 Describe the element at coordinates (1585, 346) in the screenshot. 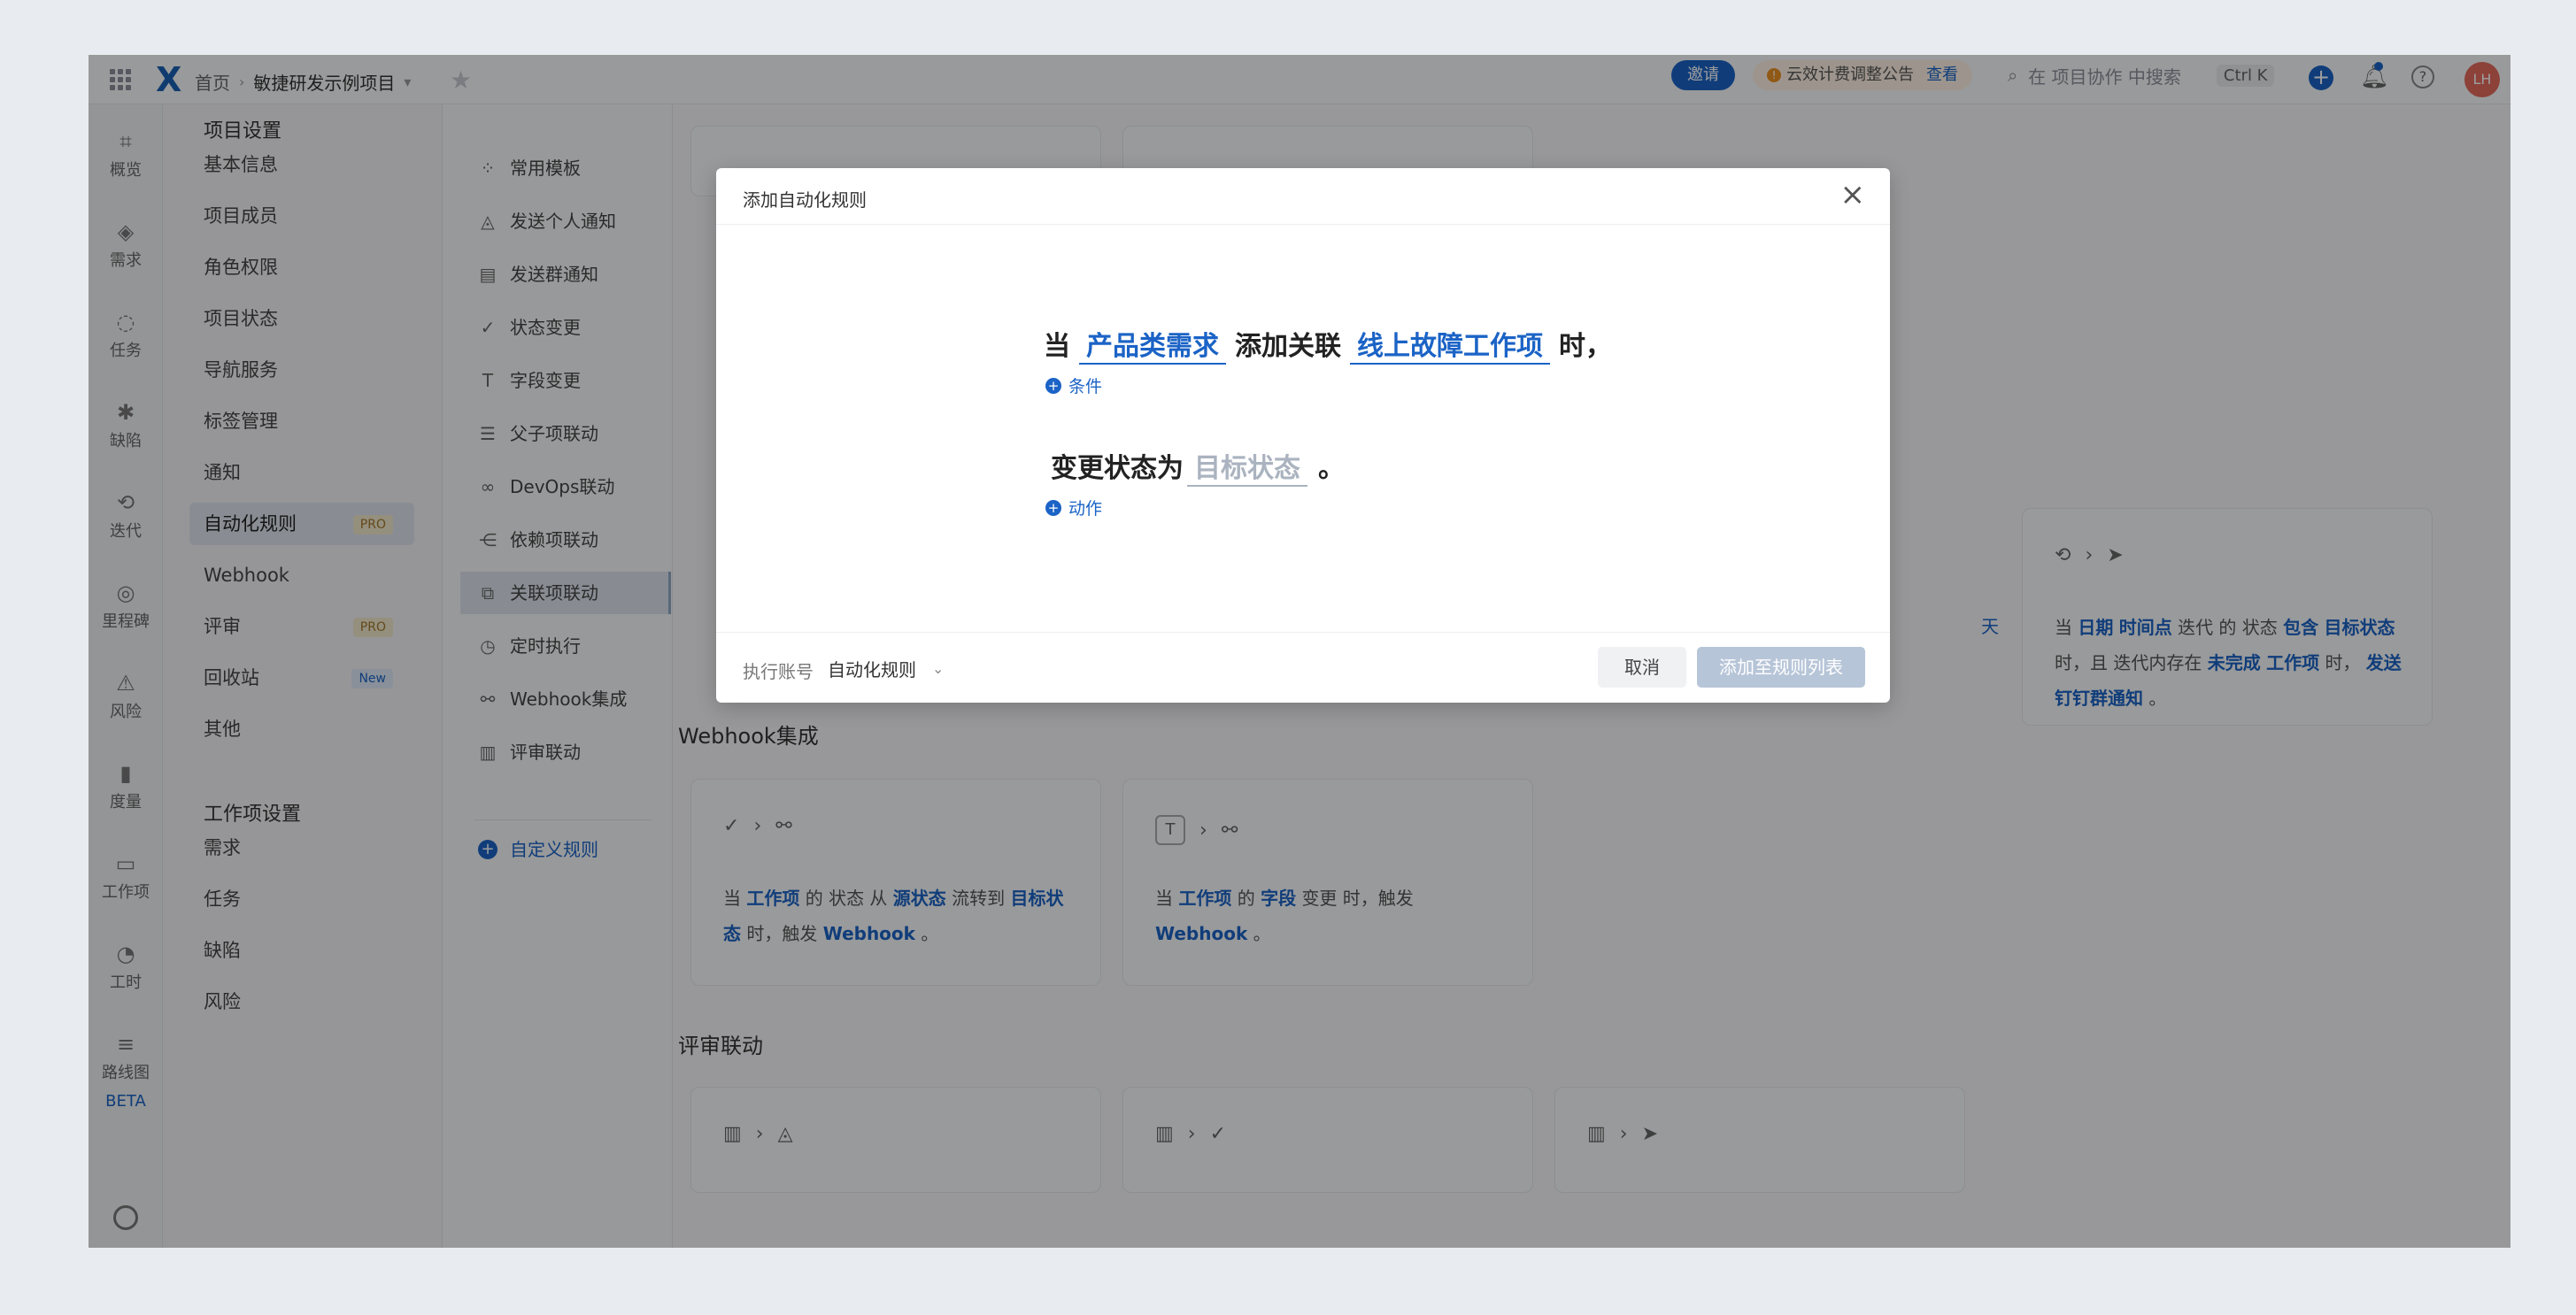

I see `rule-time-suffix: 时，` at that location.